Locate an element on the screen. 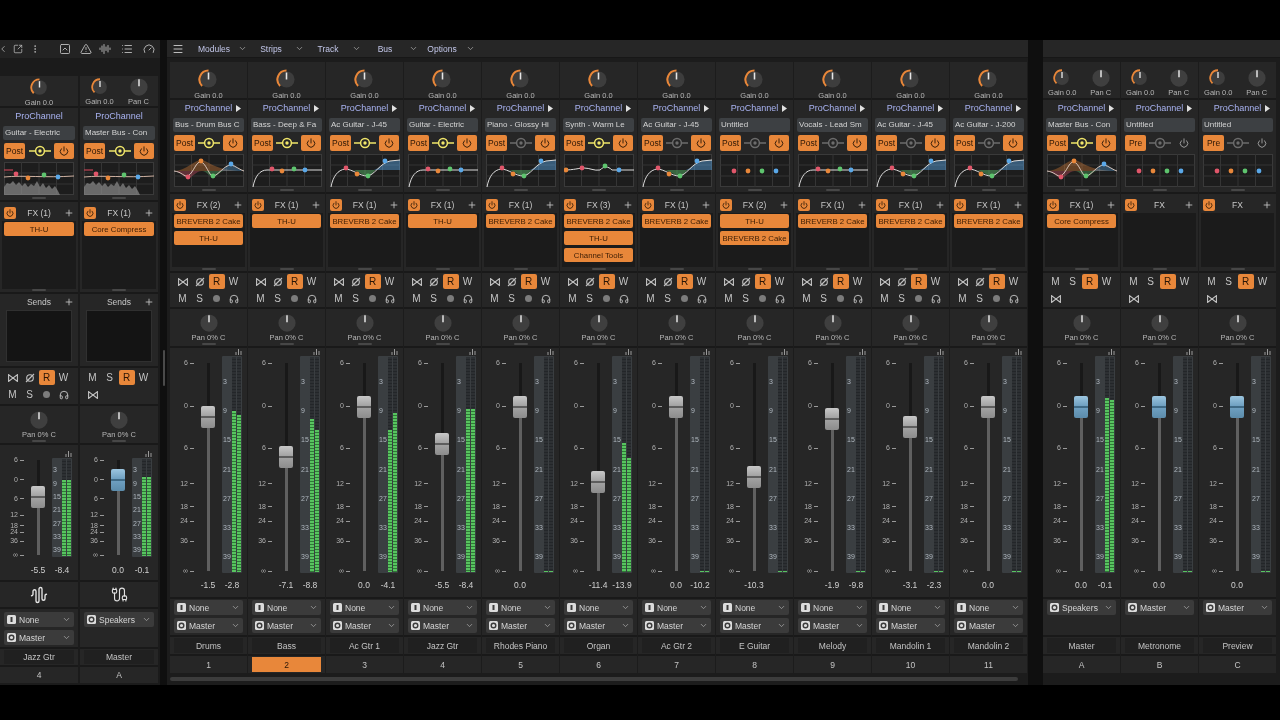 This screenshot has height=720, width=1280. fader-handle is located at coordinates (520, 406).